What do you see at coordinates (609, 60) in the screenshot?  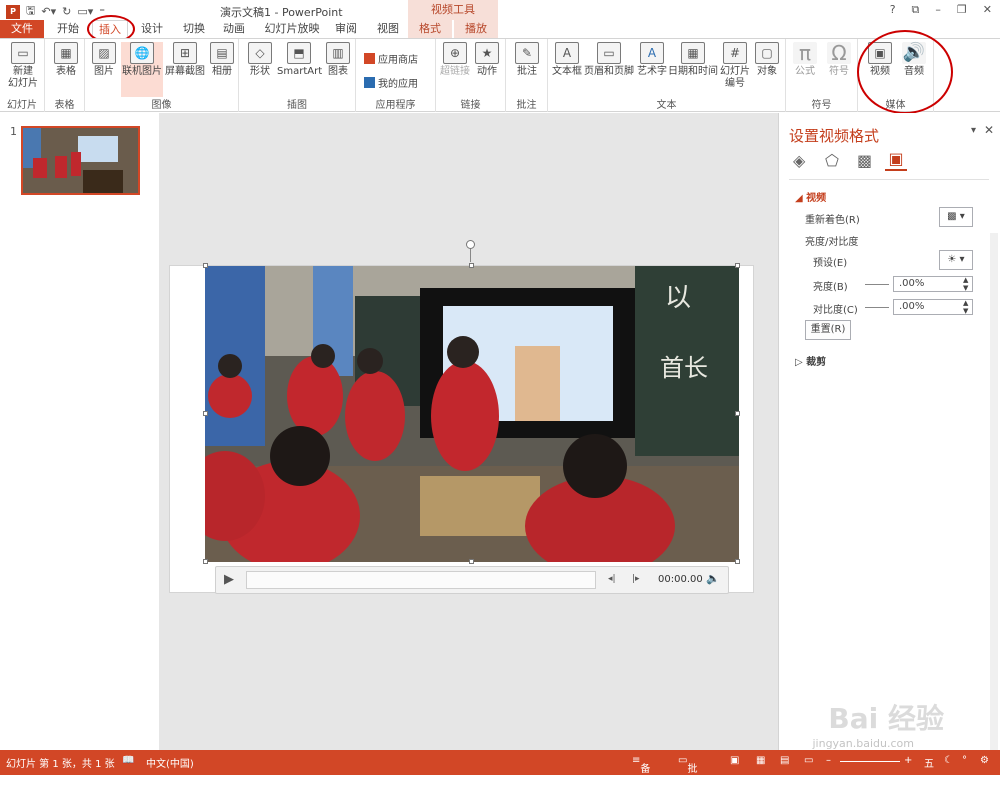 I see `header-footer-button: ▭ 页眉和页脚` at bounding box center [609, 60].